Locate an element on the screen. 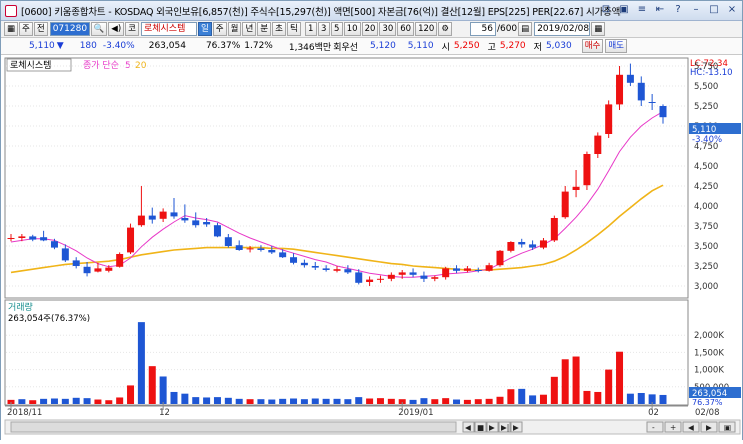  calendar-icon: ▦ is located at coordinates (598, 29).